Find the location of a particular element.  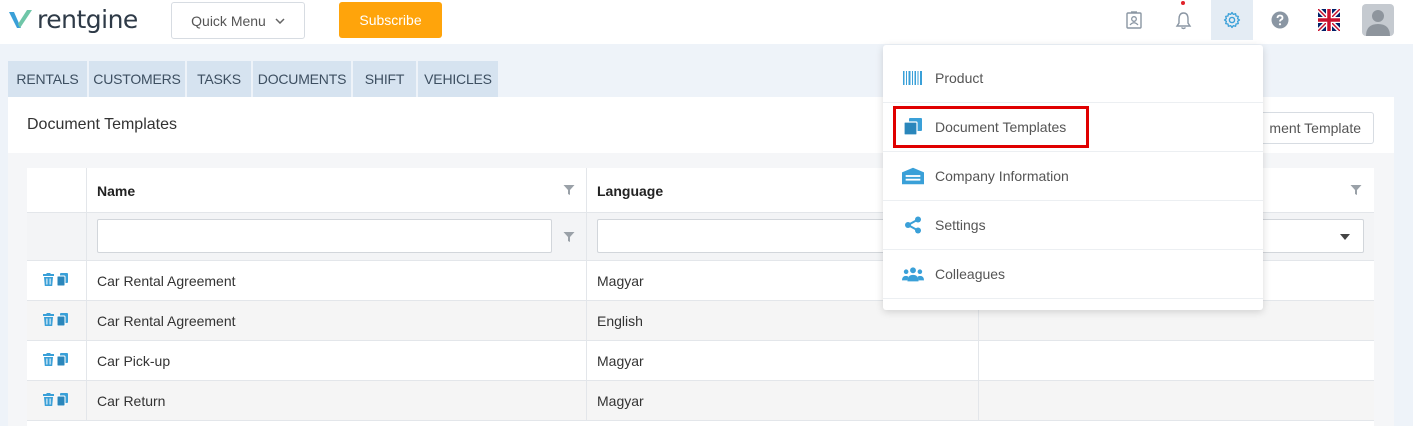

subscribe-button: Subscribe is located at coordinates (390, 20).